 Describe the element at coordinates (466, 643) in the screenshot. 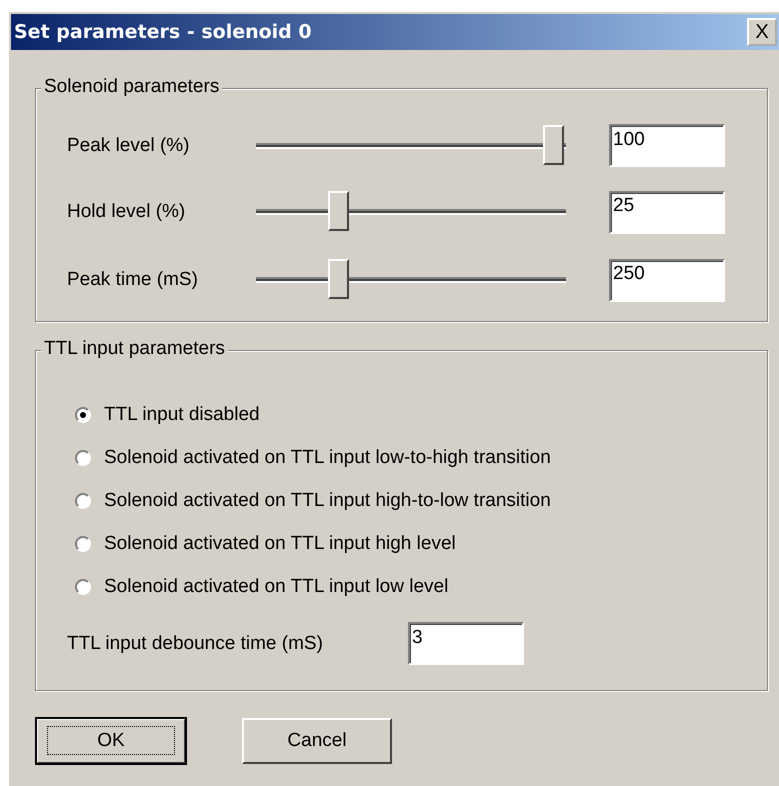

I see `input-field: 3` at that location.